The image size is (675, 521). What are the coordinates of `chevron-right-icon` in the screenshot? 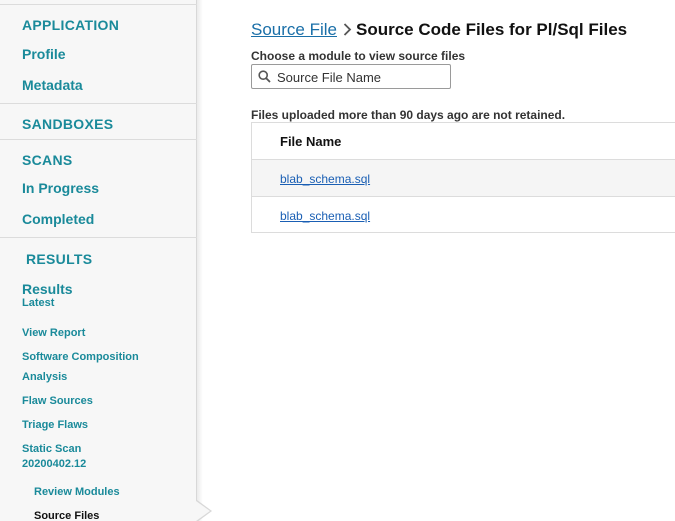 It's located at (347, 30).